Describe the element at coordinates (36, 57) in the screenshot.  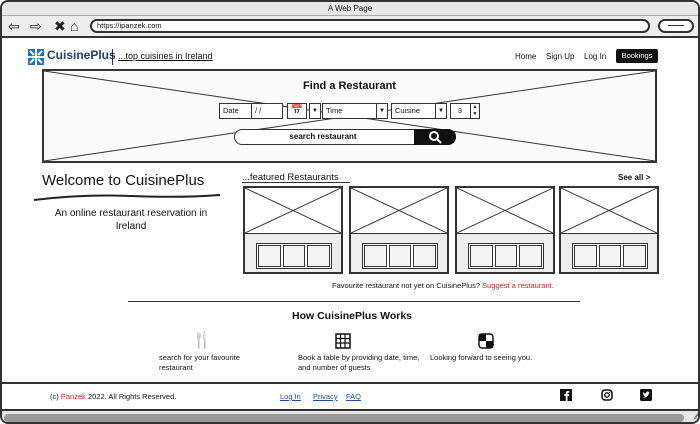
I see `logo-icon` at that location.